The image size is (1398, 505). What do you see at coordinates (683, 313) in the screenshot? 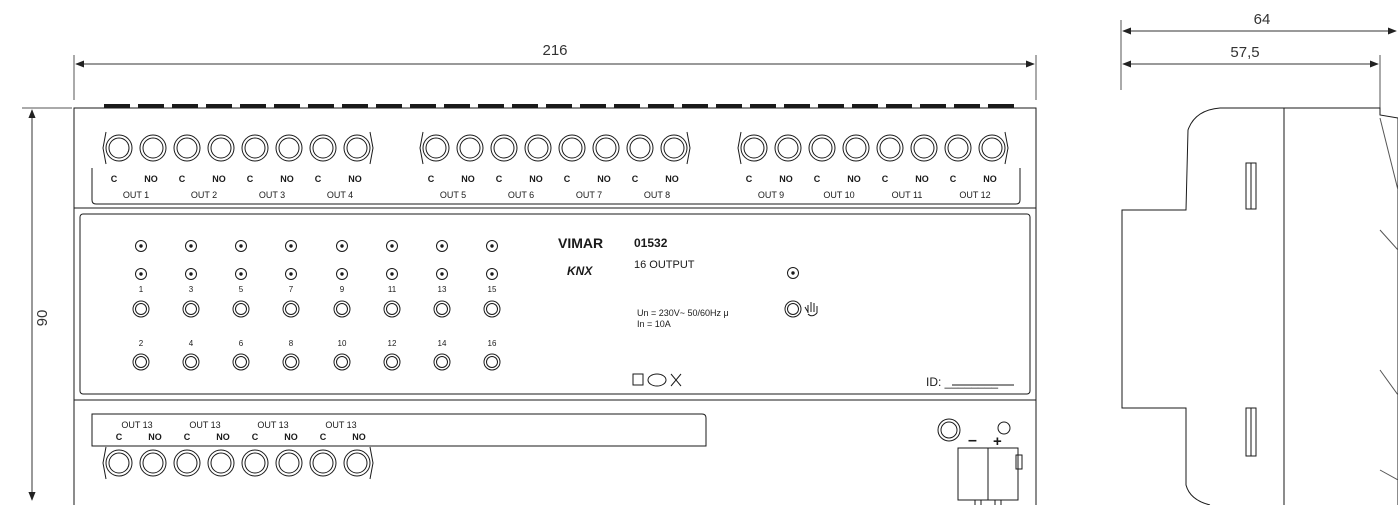
I see `spec-voltage: Un = 230V~ 50/60Hz μ` at bounding box center [683, 313].